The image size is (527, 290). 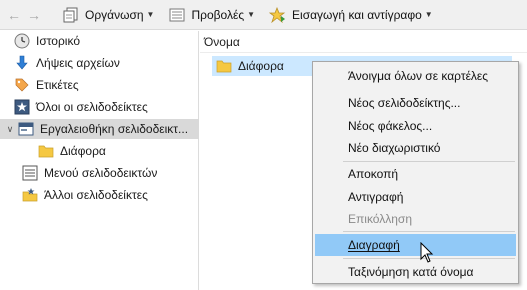 I want to click on menu-item-open-all-in-tabs: Άνοιγμα όλων σε καρτέλες, so click(x=415, y=76).